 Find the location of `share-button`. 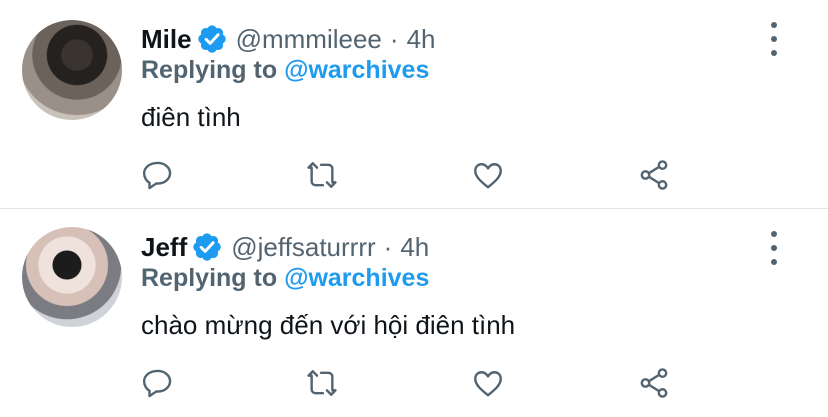

share-button is located at coordinates (654, 383).